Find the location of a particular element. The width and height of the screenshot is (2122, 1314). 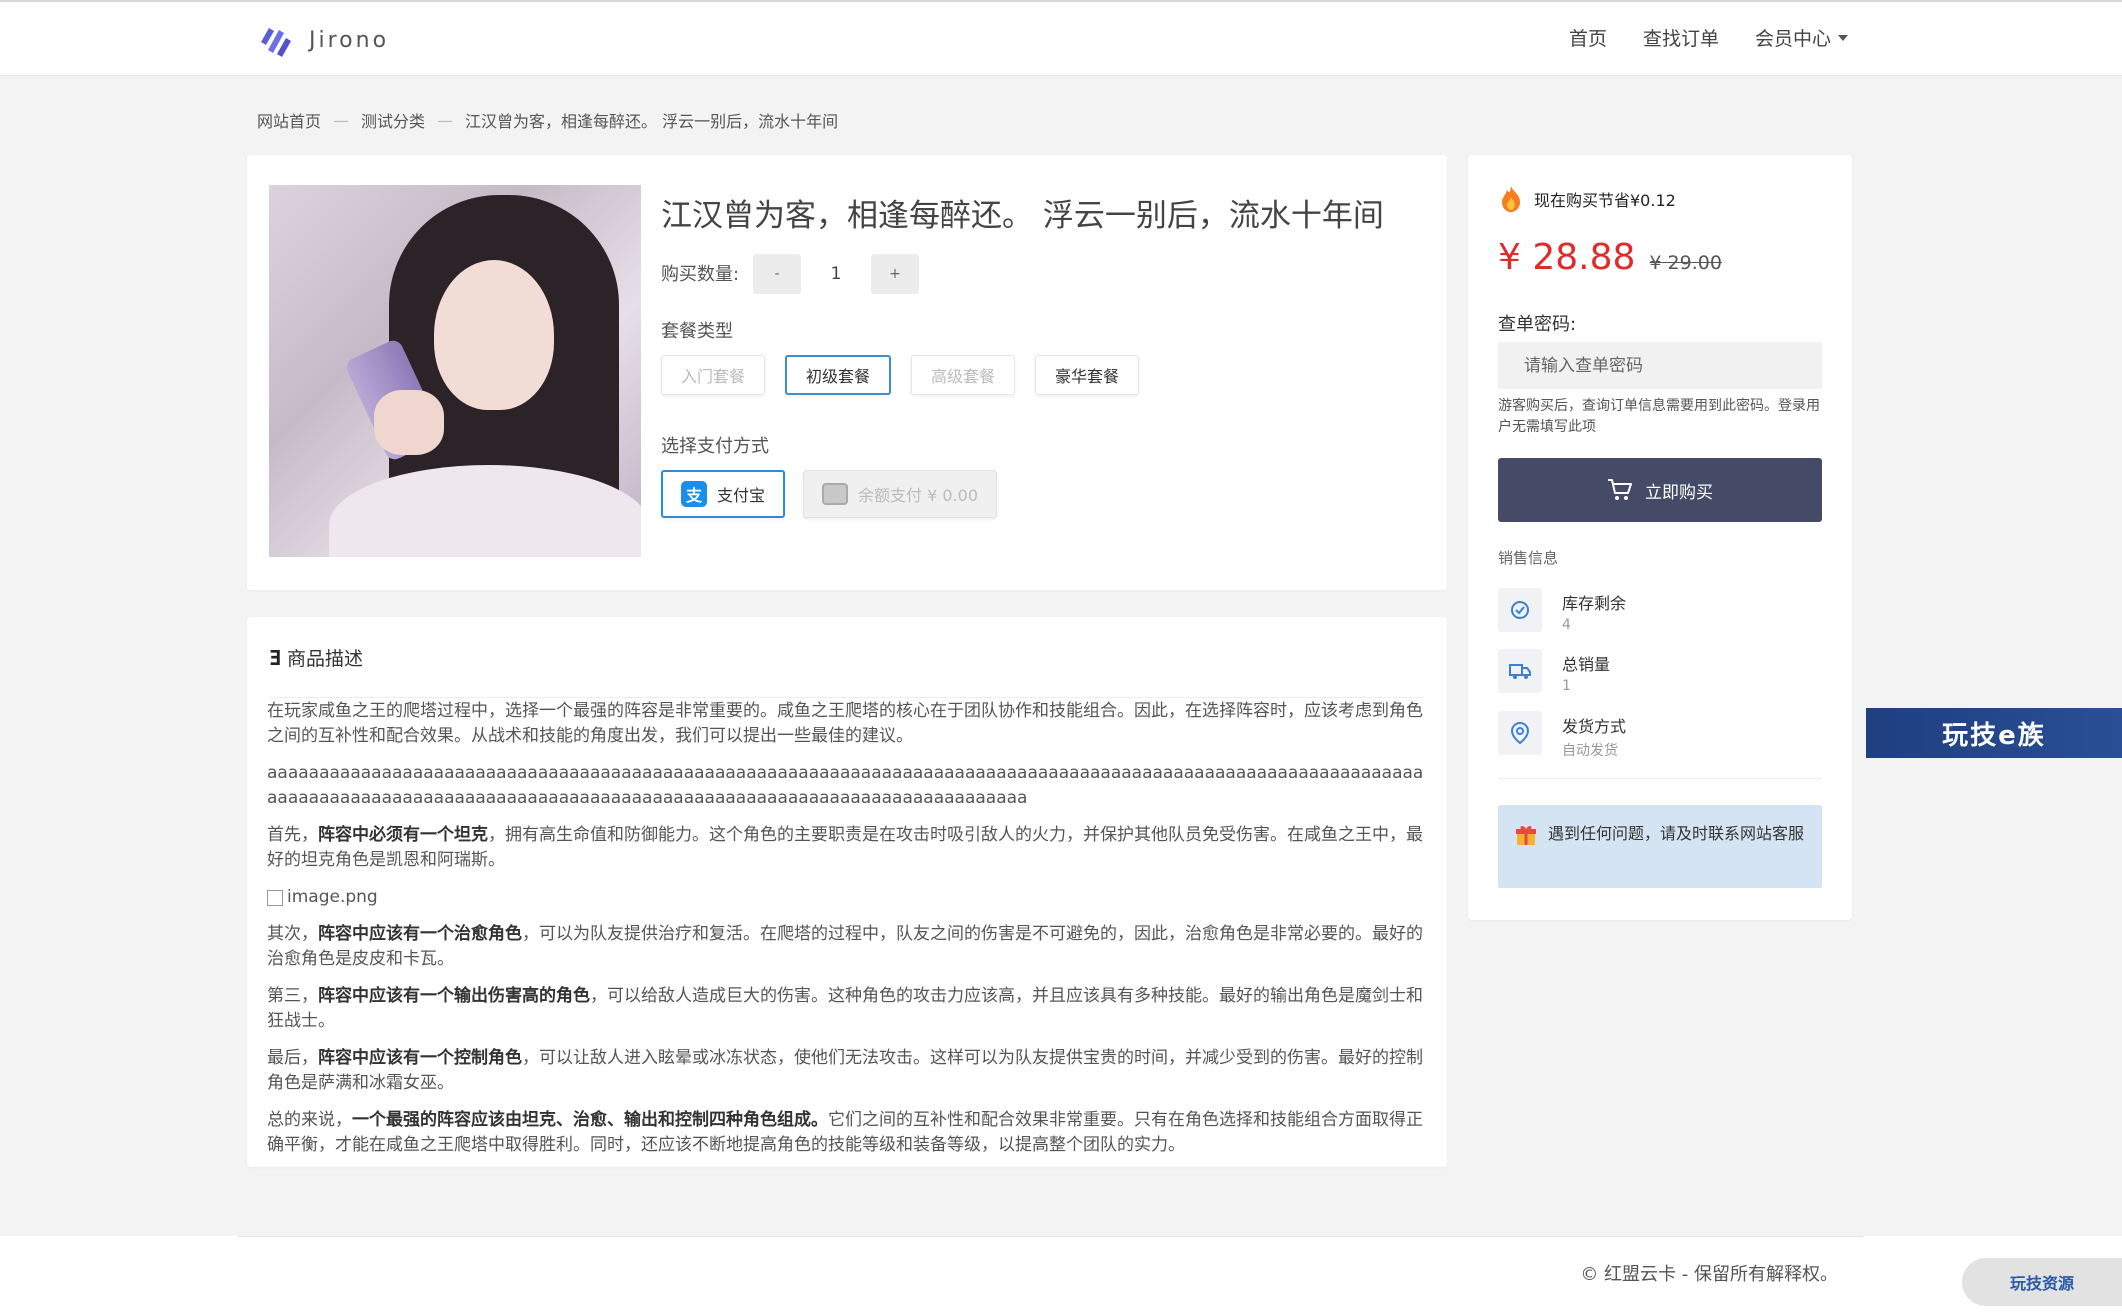

savings-banner: 现在购买节省¥0.12 is located at coordinates (1587, 199).